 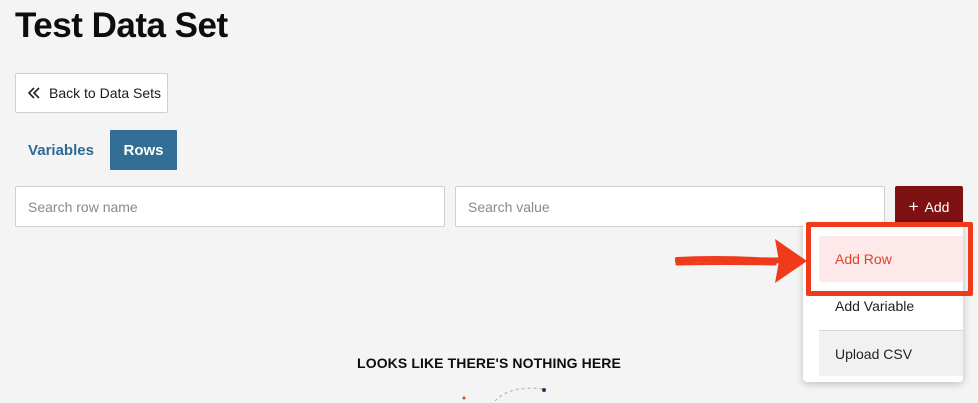 I want to click on add-dropdown-menu: Add Row Add Variable Upload CSV, so click(x=883, y=303).